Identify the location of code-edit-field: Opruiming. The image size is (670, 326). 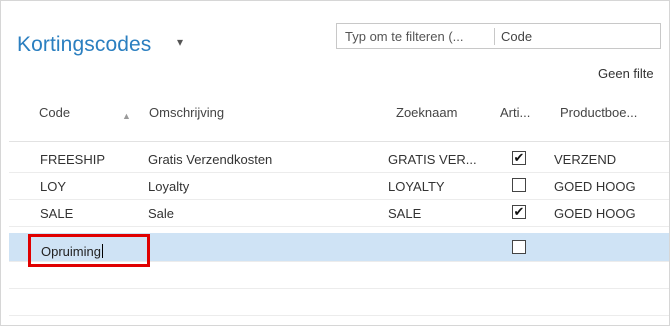
(89, 250).